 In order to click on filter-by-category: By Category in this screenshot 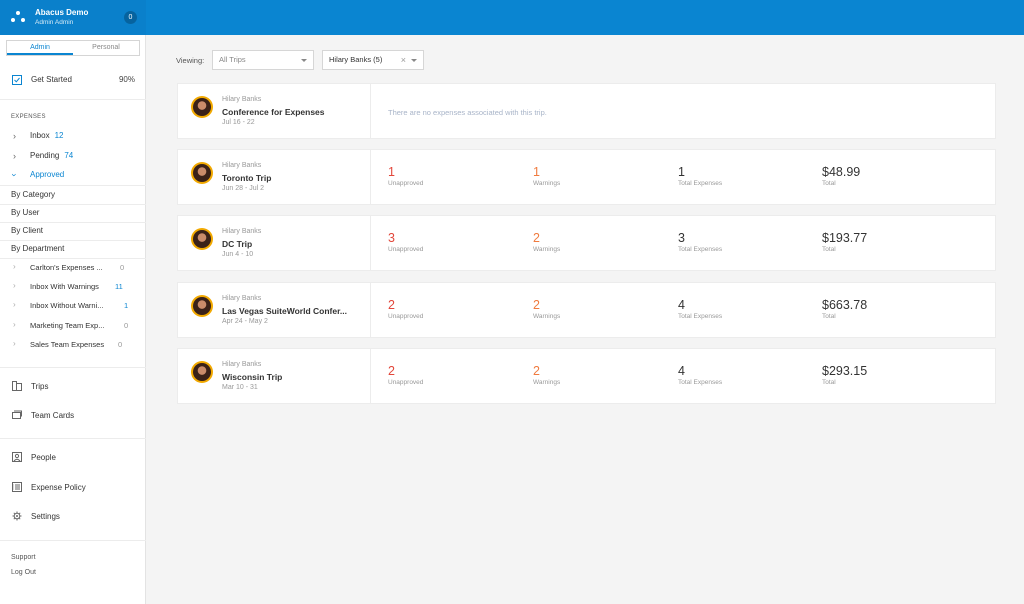, I will do `click(73, 195)`.